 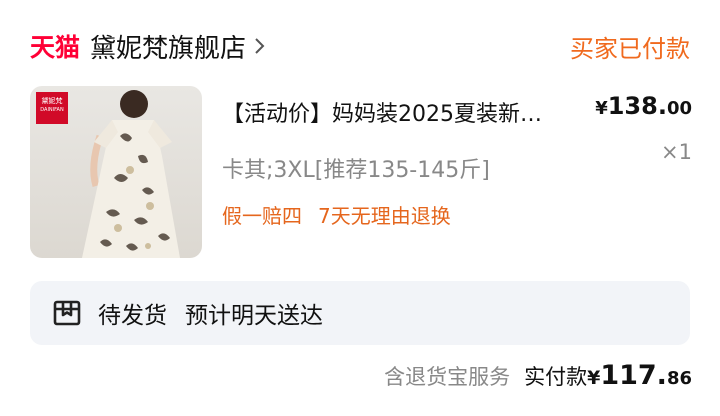 I want to click on shipping-status-bar: 待发货 预计明天送达, so click(x=360, y=313).